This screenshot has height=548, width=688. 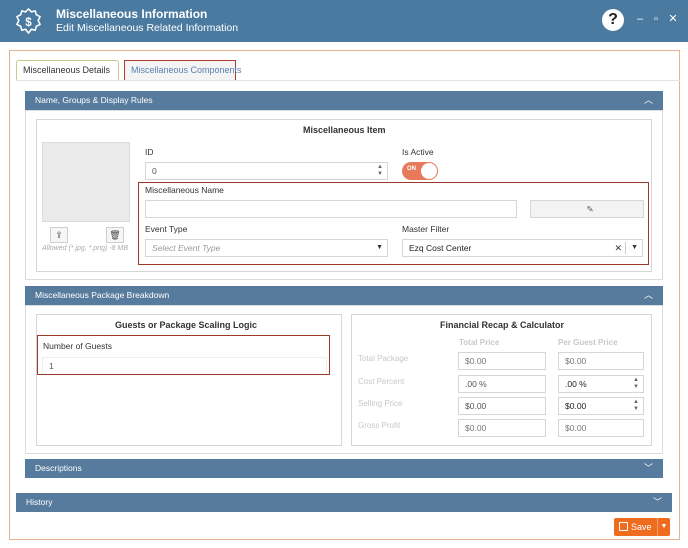 I want to click on floppy-disk-icon, so click(x=623, y=526).